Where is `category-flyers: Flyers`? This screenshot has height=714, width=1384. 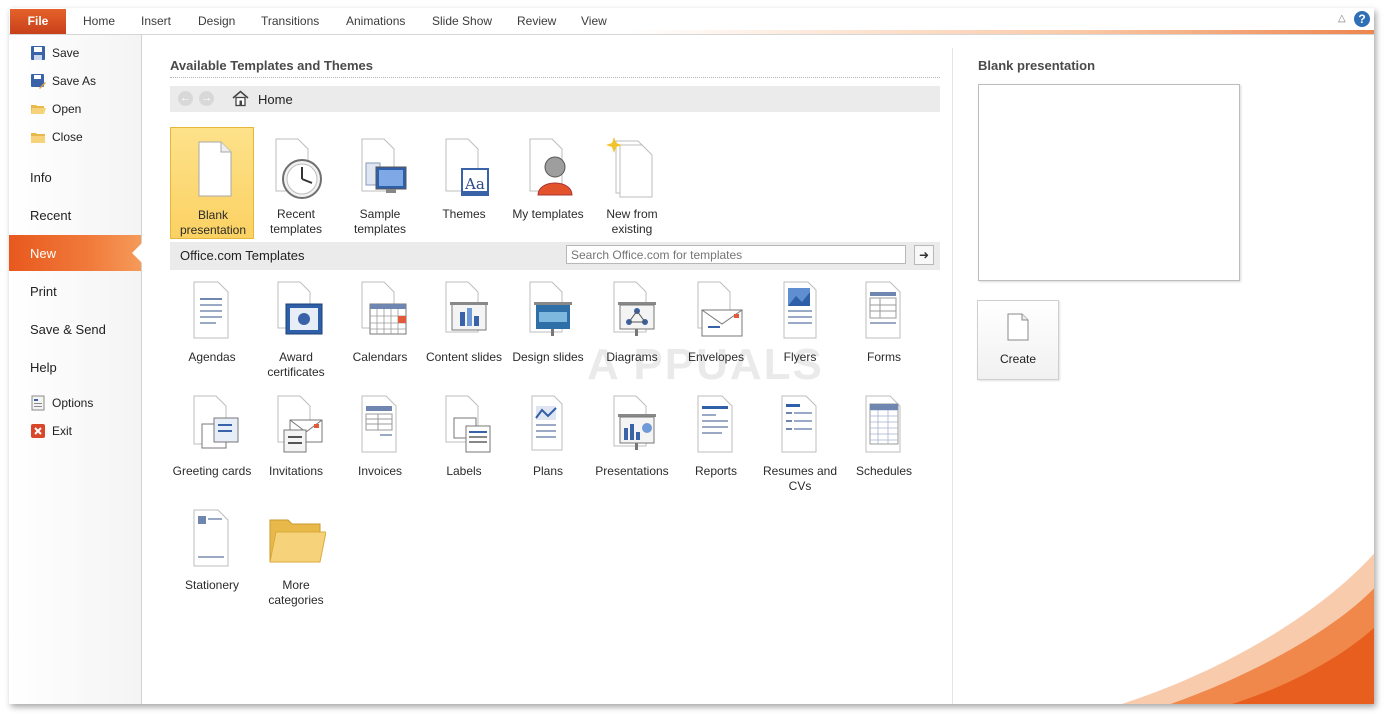 category-flyers: Flyers is located at coordinates (800, 326).